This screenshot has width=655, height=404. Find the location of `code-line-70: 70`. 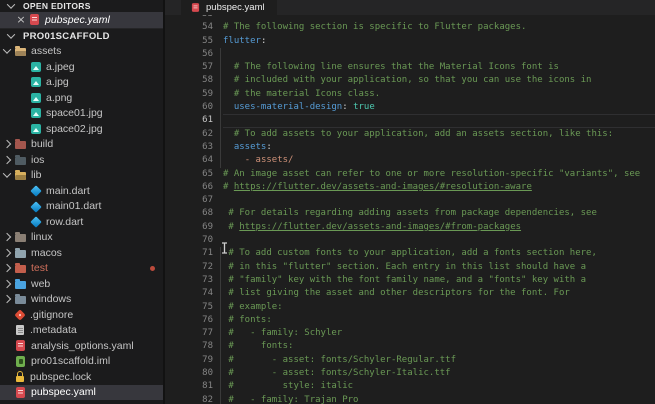

code-line-70: 70 is located at coordinates (410, 240).